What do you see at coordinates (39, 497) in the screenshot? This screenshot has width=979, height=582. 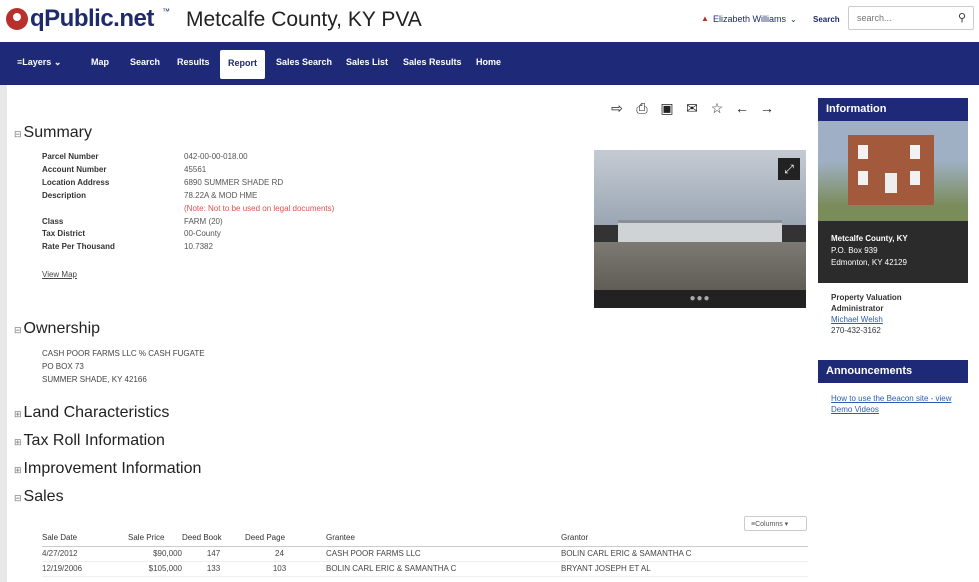 I see `sales-section-title: ⊟ Sales` at bounding box center [39, 497].